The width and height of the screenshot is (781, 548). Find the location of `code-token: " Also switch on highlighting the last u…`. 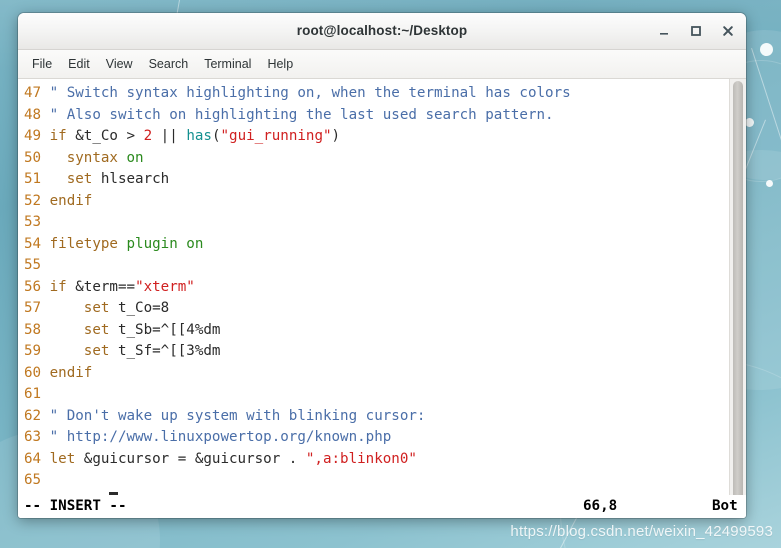

code-token: " Also switch on highlighting the last u… is located at coordinates (301, 114).